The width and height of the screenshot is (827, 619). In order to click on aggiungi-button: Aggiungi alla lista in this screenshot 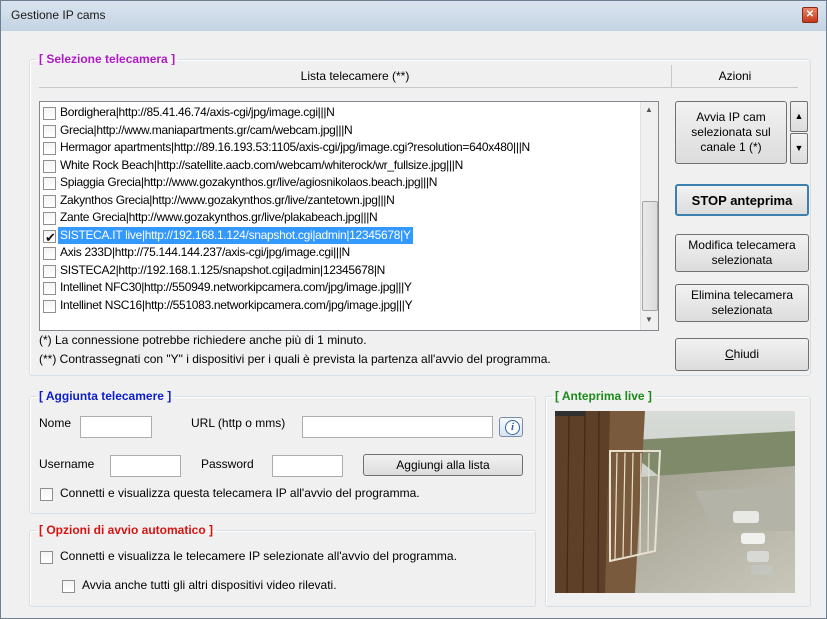, I will do `click(443, 465)`.